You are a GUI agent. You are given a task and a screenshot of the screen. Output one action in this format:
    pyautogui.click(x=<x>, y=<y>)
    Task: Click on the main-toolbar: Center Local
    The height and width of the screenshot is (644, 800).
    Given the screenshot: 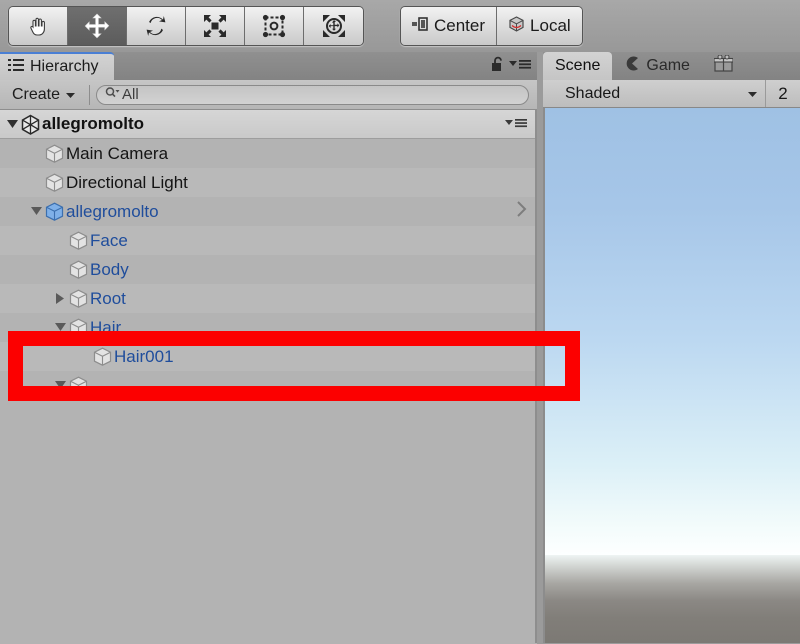 What is the action you would take?
    pyautogui.click(x=400, y=26)
    